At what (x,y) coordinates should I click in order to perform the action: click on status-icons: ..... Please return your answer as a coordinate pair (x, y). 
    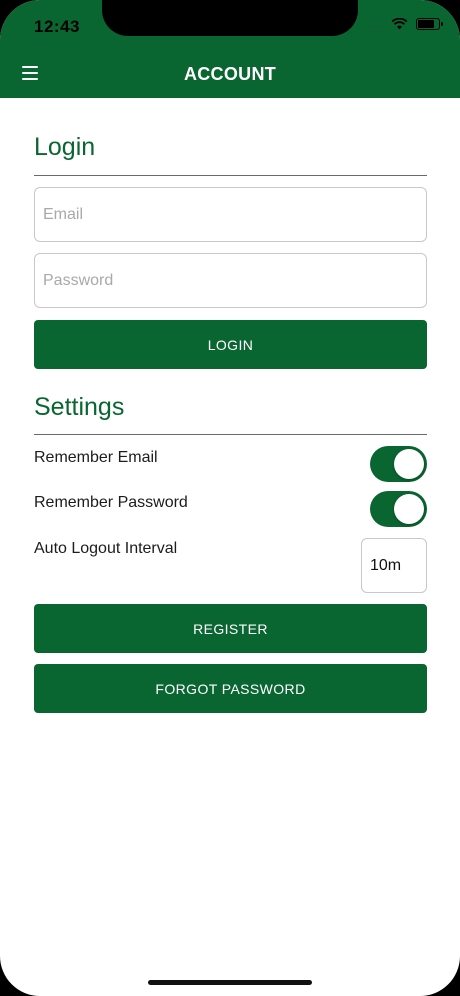
    Looking at the image, I should click on (406, 24).